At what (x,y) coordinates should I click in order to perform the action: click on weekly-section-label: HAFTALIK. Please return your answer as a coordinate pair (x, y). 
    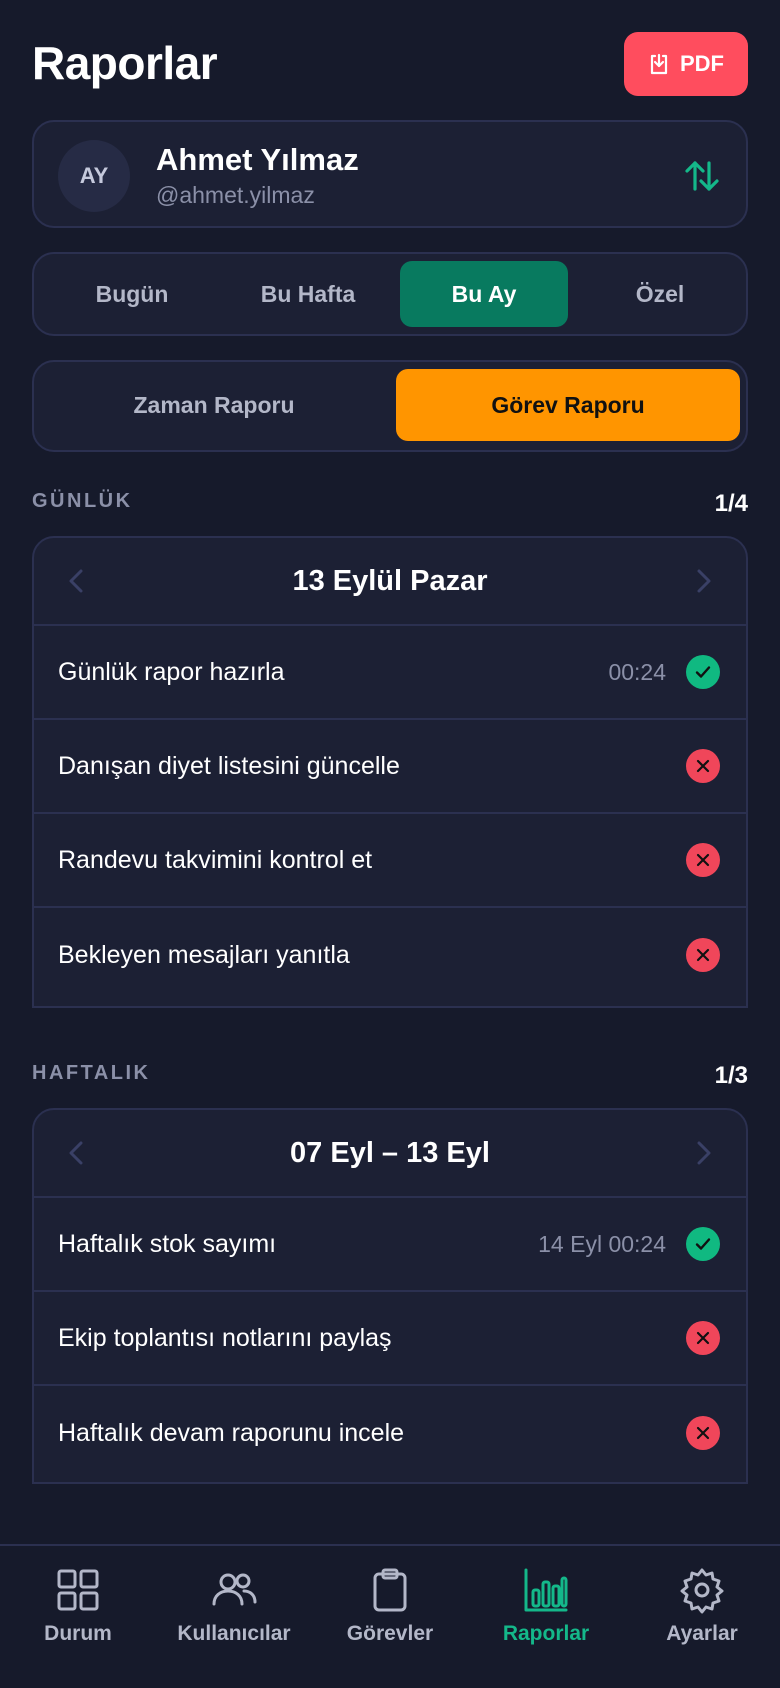
    Looking at the image, I should click on (91, 1073).